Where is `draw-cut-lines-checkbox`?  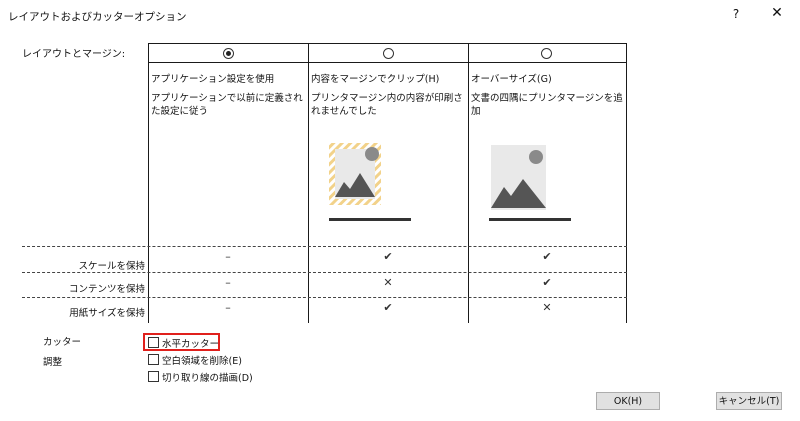 draw-cut-lines-checkbox is located at coordinates (153, 376).